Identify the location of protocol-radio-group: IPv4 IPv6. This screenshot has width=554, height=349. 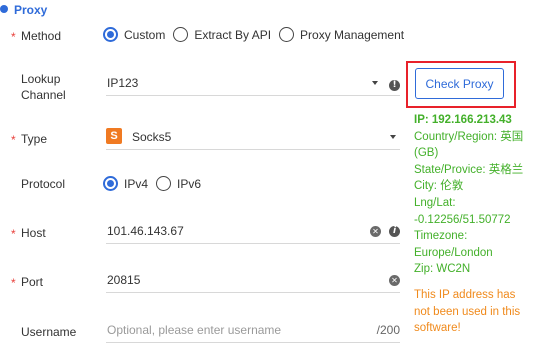
(156, 183).